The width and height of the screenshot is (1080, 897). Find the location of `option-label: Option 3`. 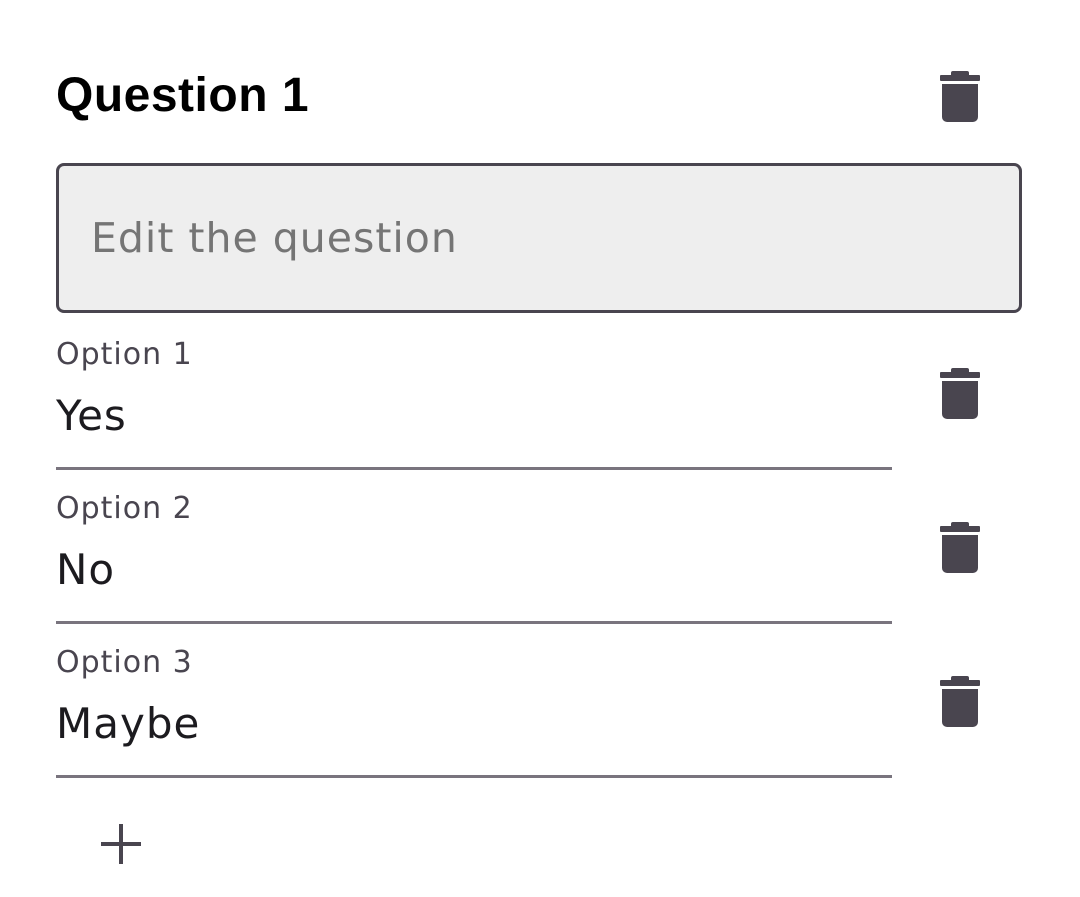

option-label: Option 3 is located at coordinates (124, 662).